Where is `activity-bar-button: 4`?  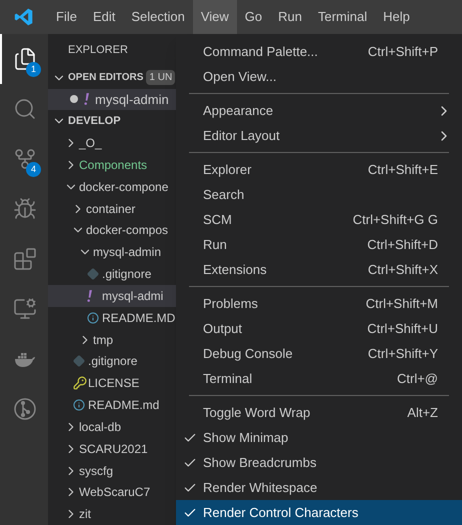
activity-bar-button: 4 is located at coordinates (24, 159).